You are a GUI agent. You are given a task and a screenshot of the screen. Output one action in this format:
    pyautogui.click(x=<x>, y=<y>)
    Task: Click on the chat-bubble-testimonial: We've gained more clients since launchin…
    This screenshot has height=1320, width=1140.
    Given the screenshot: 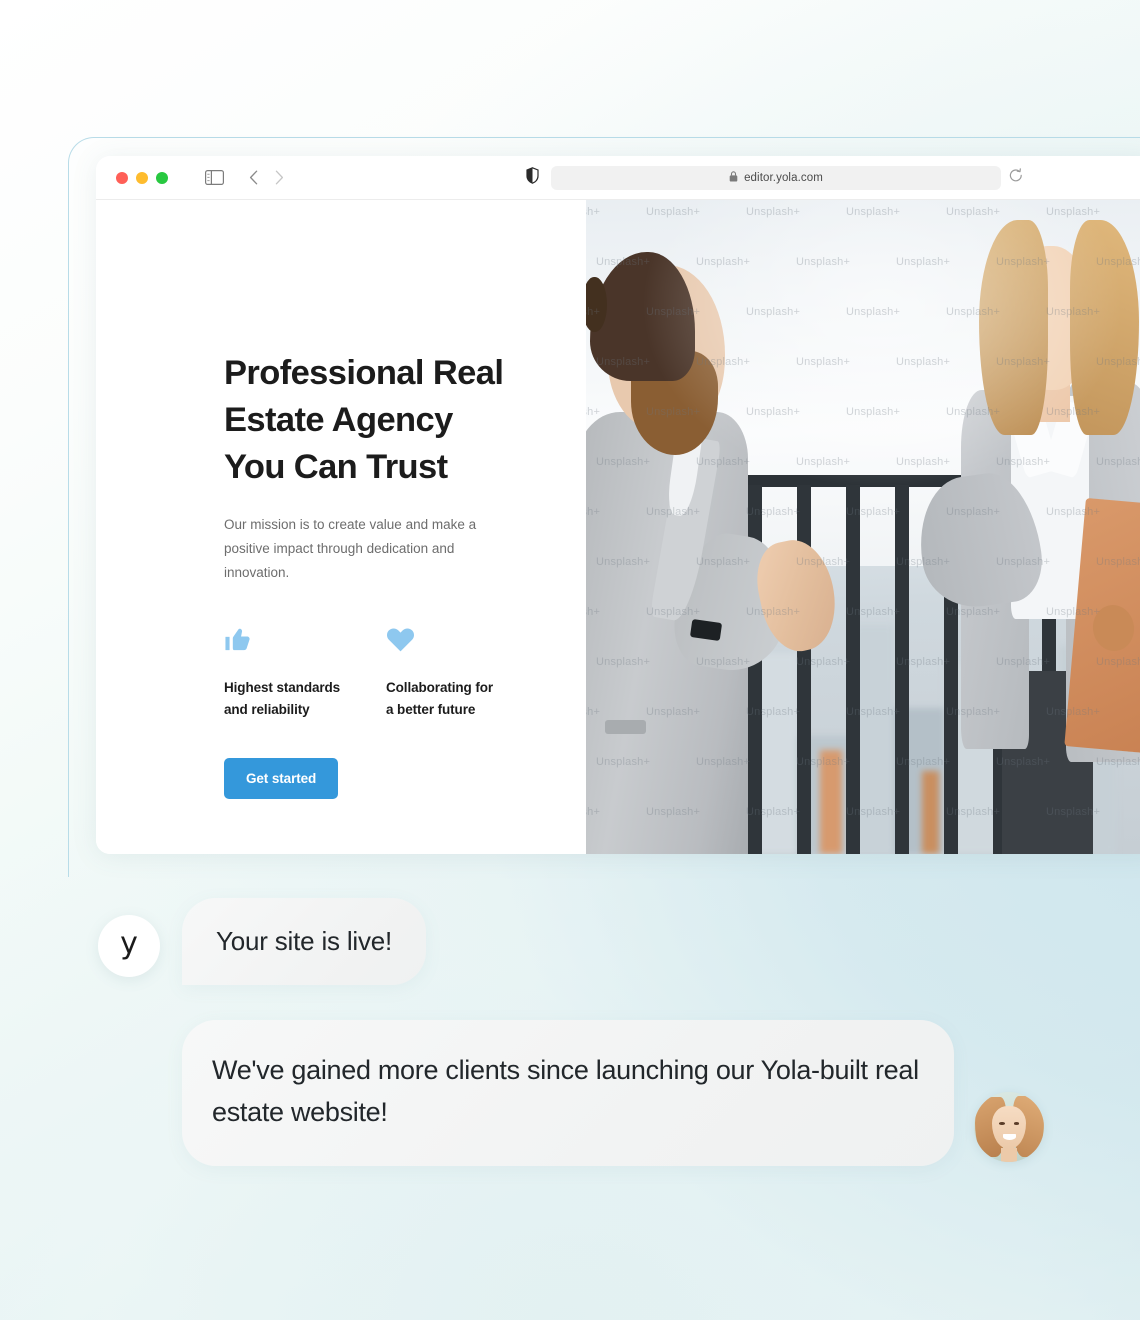 What is the action you would take?
    pyautogui.click(x=568, y=1093)
    